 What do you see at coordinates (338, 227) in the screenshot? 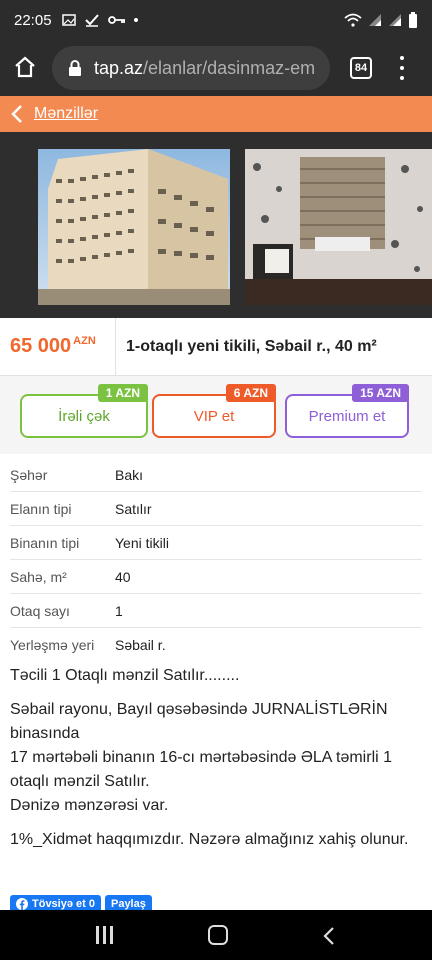
I see `listing-photo-interior` at bounding box center [338, 227].